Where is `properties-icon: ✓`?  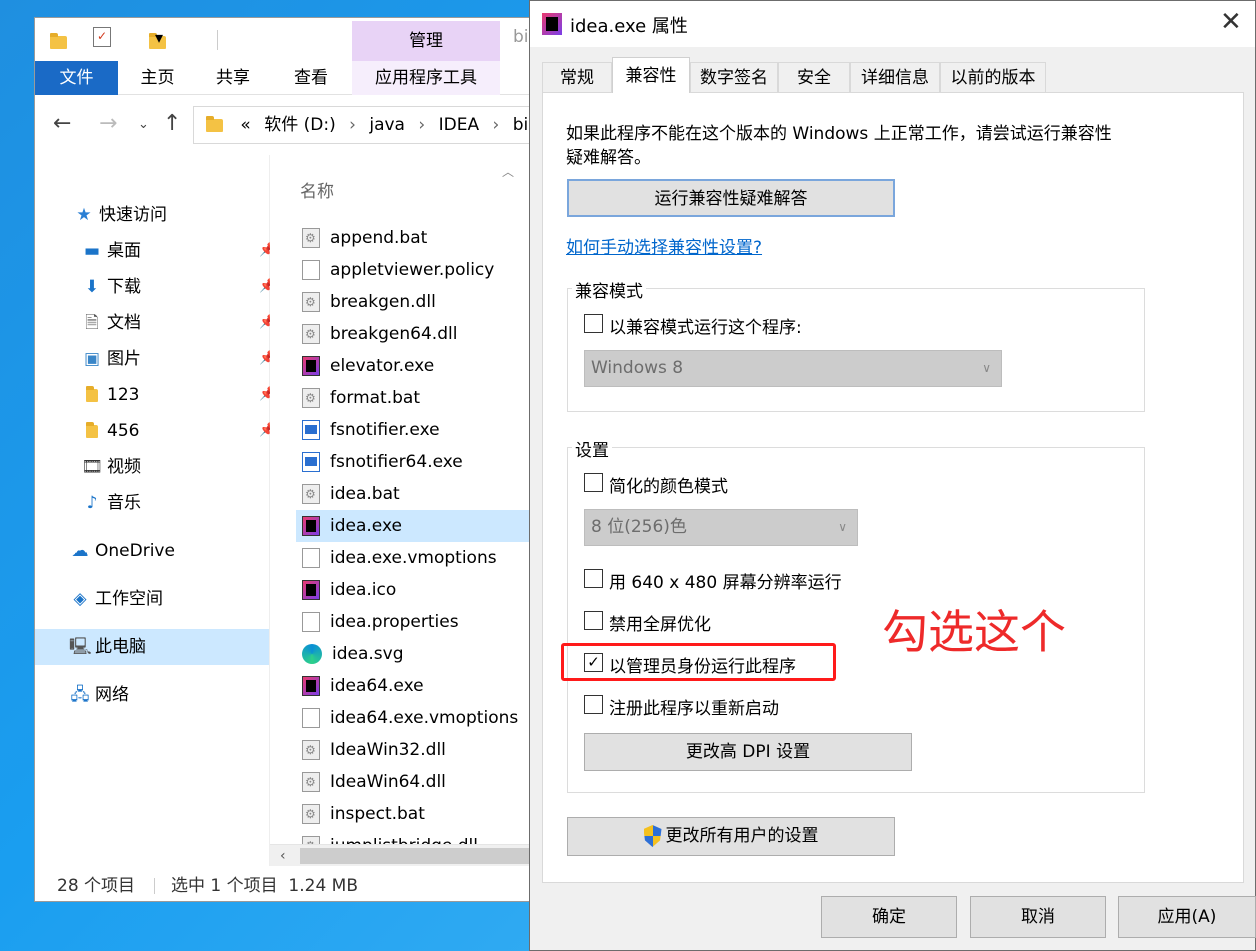
properties-icon: ✓ is located at coordinates (102, 37).